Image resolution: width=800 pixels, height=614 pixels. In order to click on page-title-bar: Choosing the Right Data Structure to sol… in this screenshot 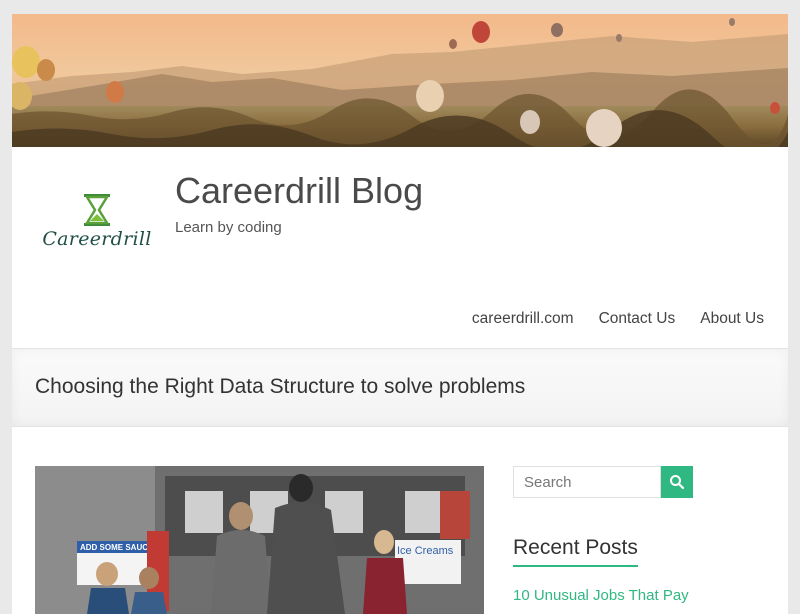, I will do `click(400, 387)`.